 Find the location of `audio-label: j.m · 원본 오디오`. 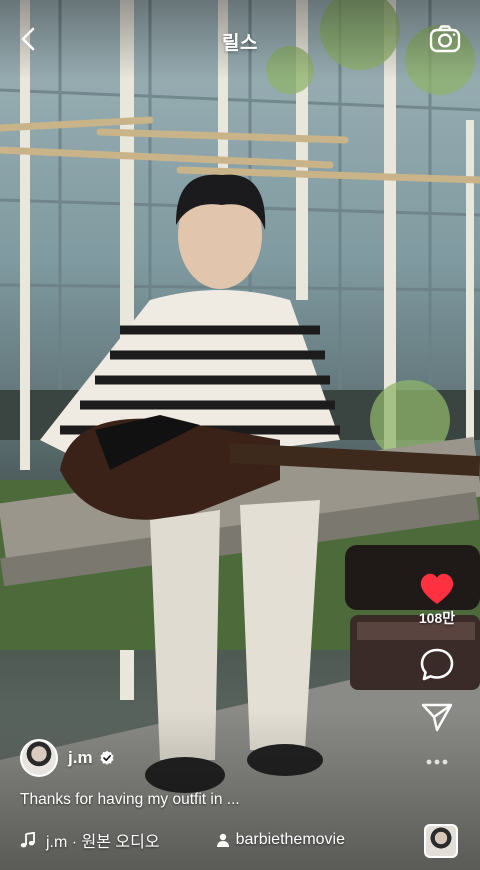

audio-label: j.m · 원본 오디오 is located at coordinates (103, 840).